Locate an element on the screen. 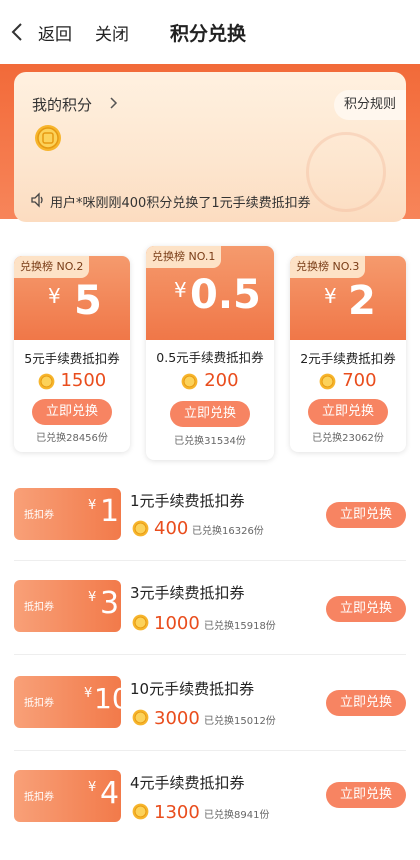 The image size is (420, 860). coupon-amount: 1 is located at coordinates (110, 511).